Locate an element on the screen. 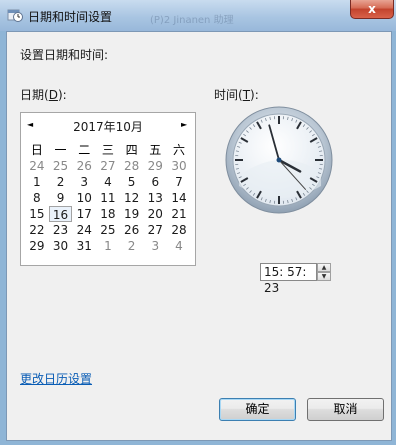 This screenshot has height=445, width=396. calendar-day: 9 is located at coordinates (61, 198).